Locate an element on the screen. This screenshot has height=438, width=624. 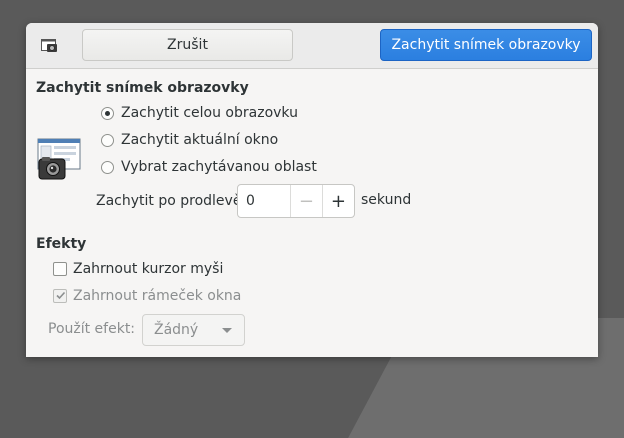
checkbox-checked-disabled is located at coordinates (60, 296).